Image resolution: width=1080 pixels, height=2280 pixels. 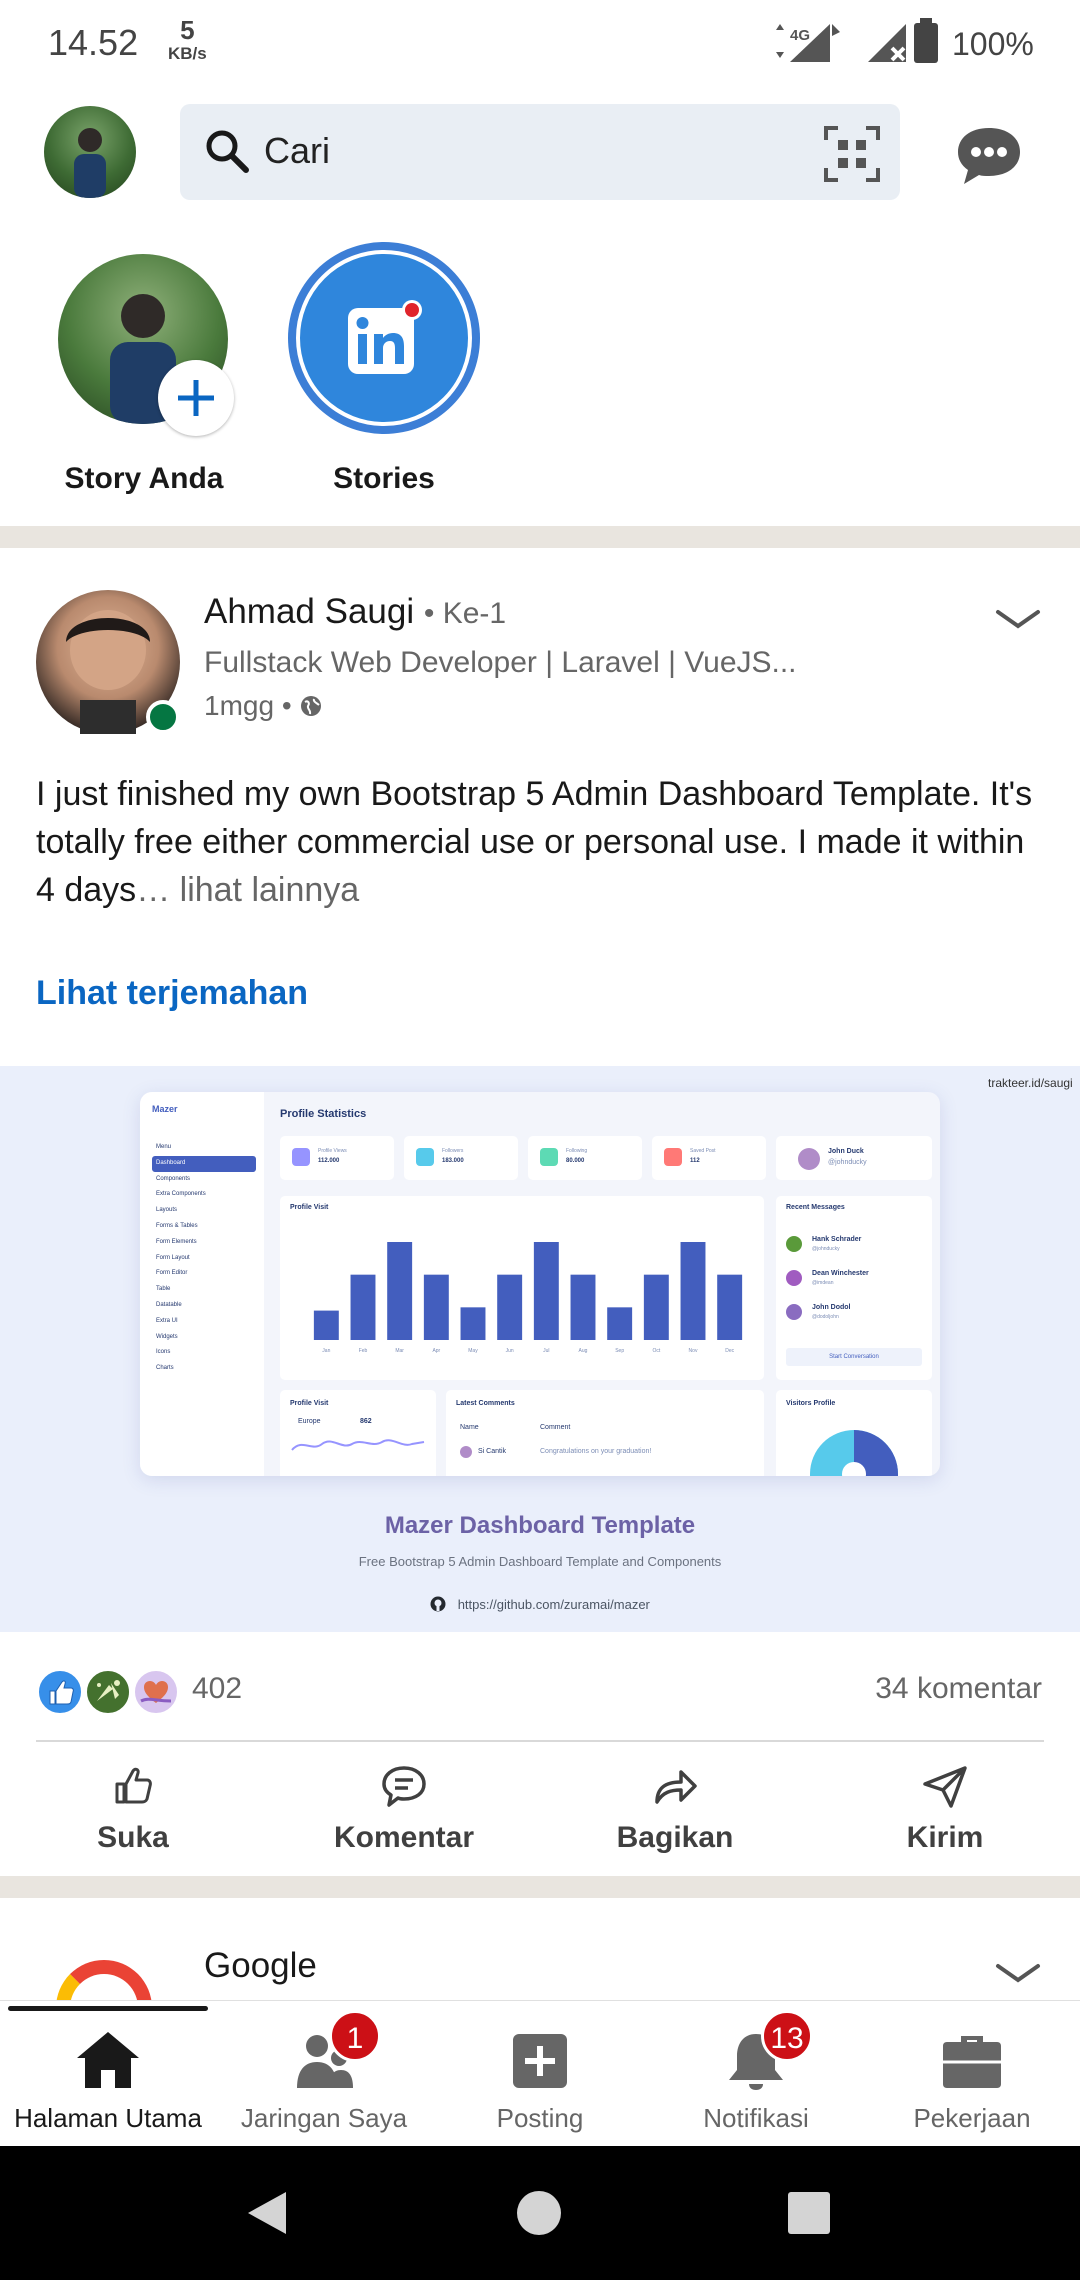 What do you see at coordinates (163, 1289) in the screenshot?
I see `dash-menu-item: Table` at bounding box center [163, 1289].